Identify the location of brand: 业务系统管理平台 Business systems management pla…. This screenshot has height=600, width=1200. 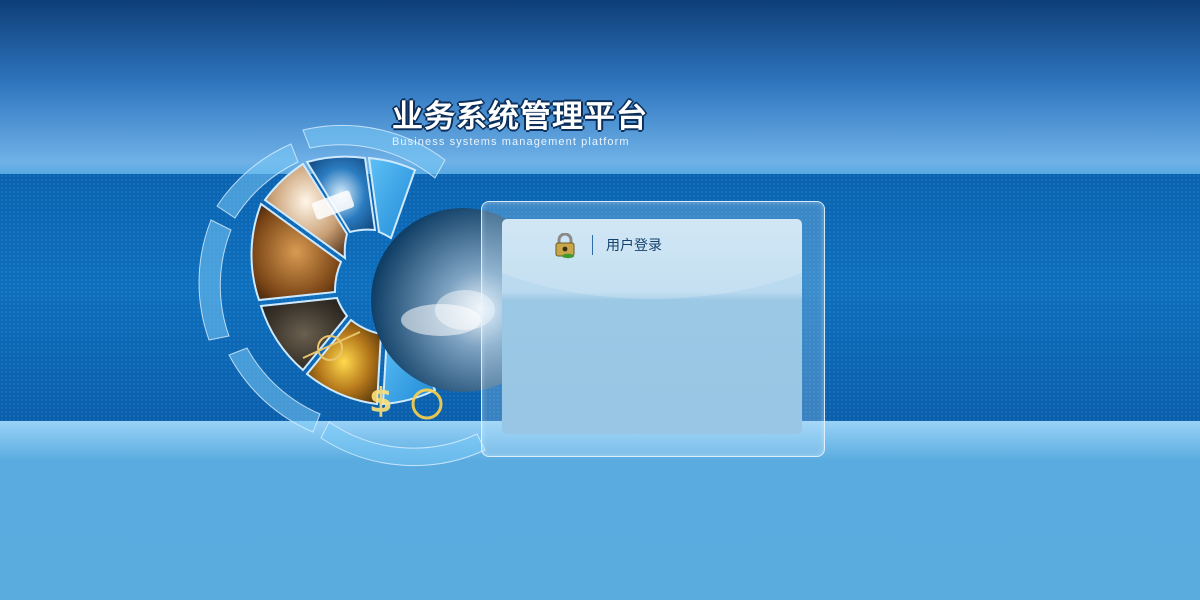
(542, 123).